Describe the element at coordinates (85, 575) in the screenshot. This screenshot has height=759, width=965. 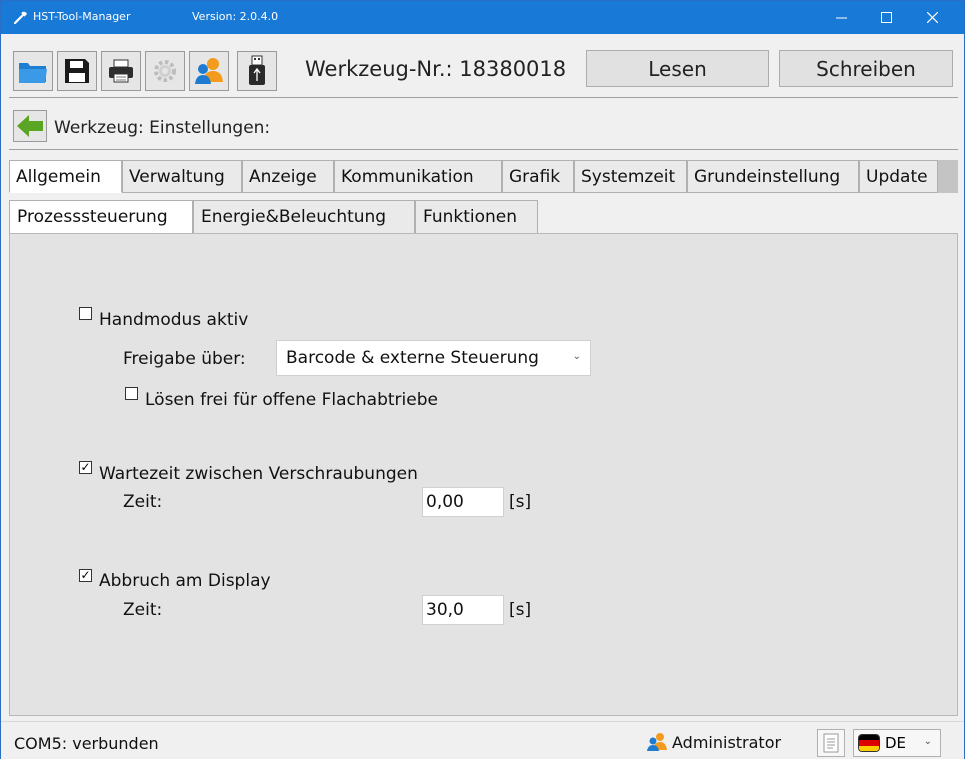
I see `abbruch-checkbox: ✓` at that location.